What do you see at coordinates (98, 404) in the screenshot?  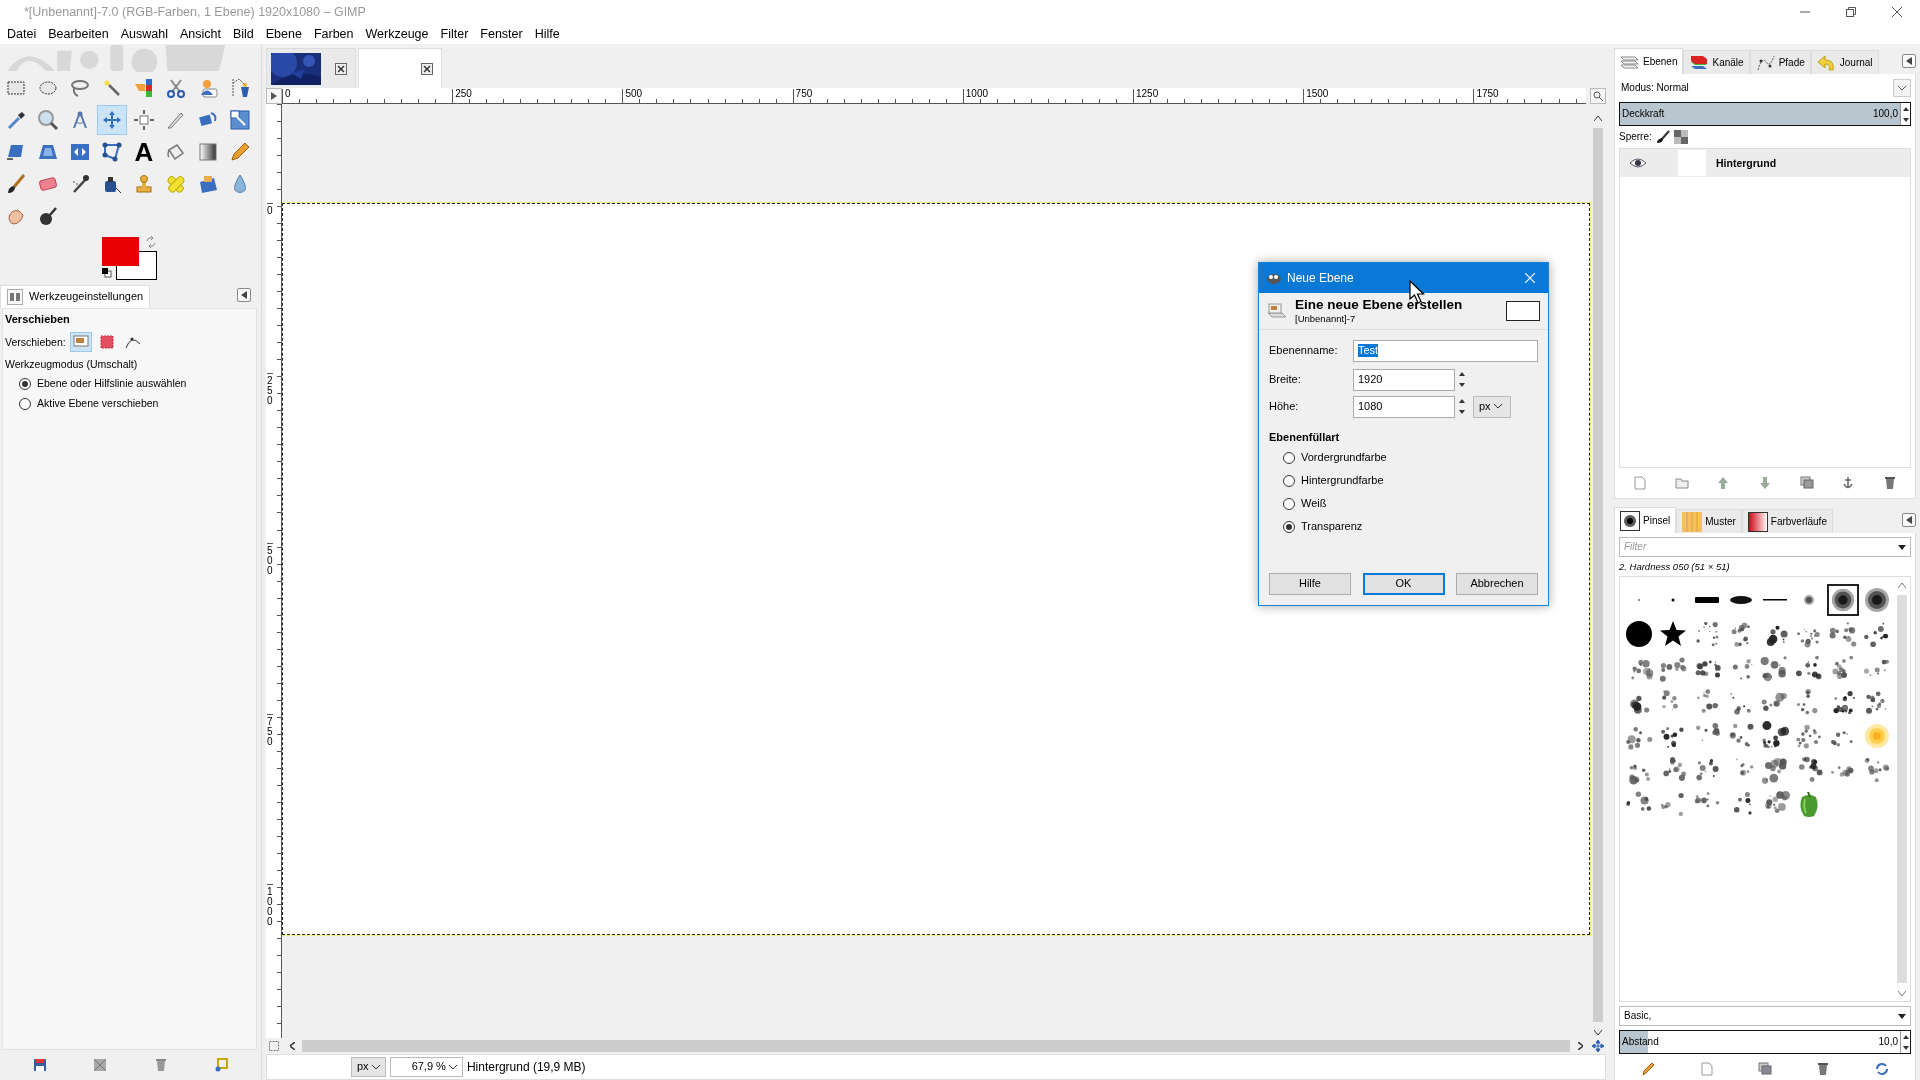 I see `radio-label: Aktive Ebene verschieben` at bounding box center [98, 404].